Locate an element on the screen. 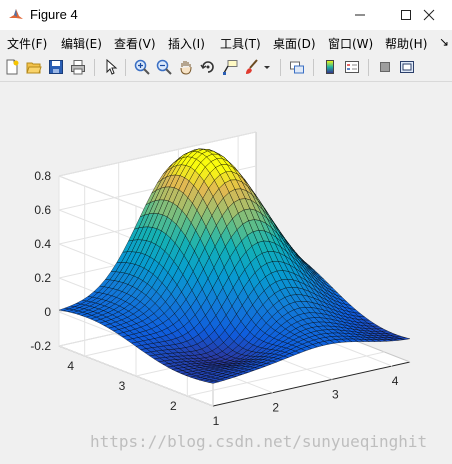 The width and height of the screenshot is (452, 464). brush-icon is located at coordinates (252, 66).